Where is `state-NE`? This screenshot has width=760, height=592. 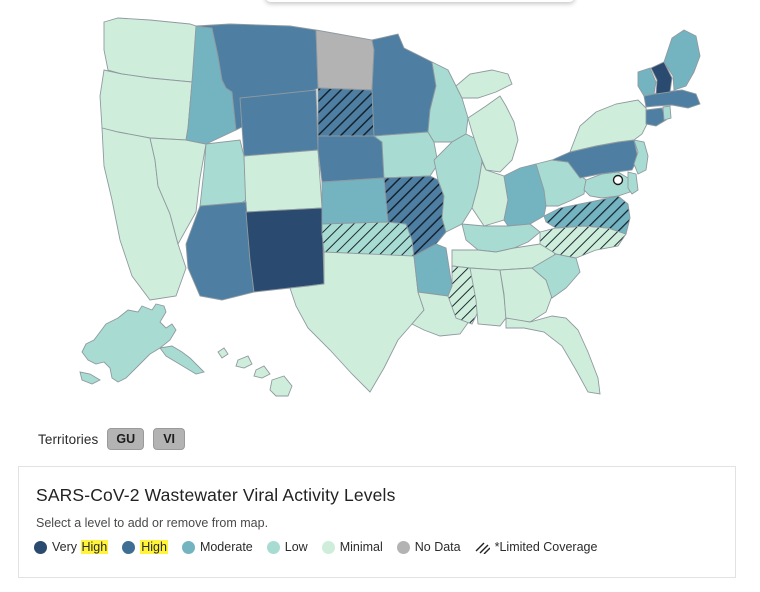
state-NE is located at coordinates (351, 159).